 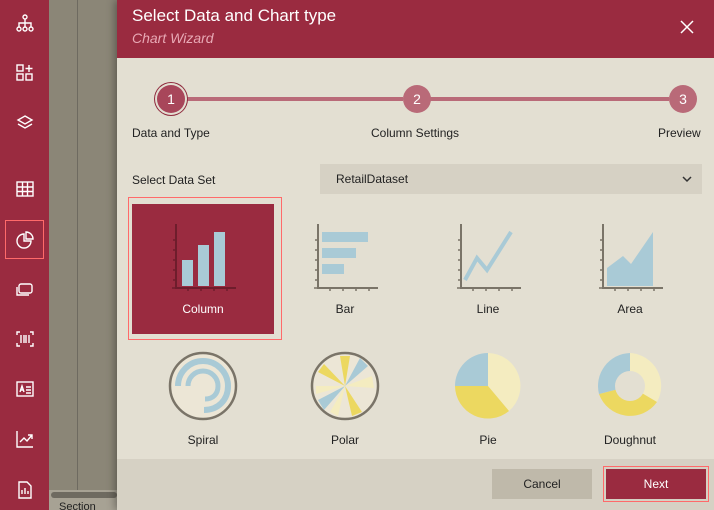 I want to click on hierarchy-icon, so click(x=24, y=22).